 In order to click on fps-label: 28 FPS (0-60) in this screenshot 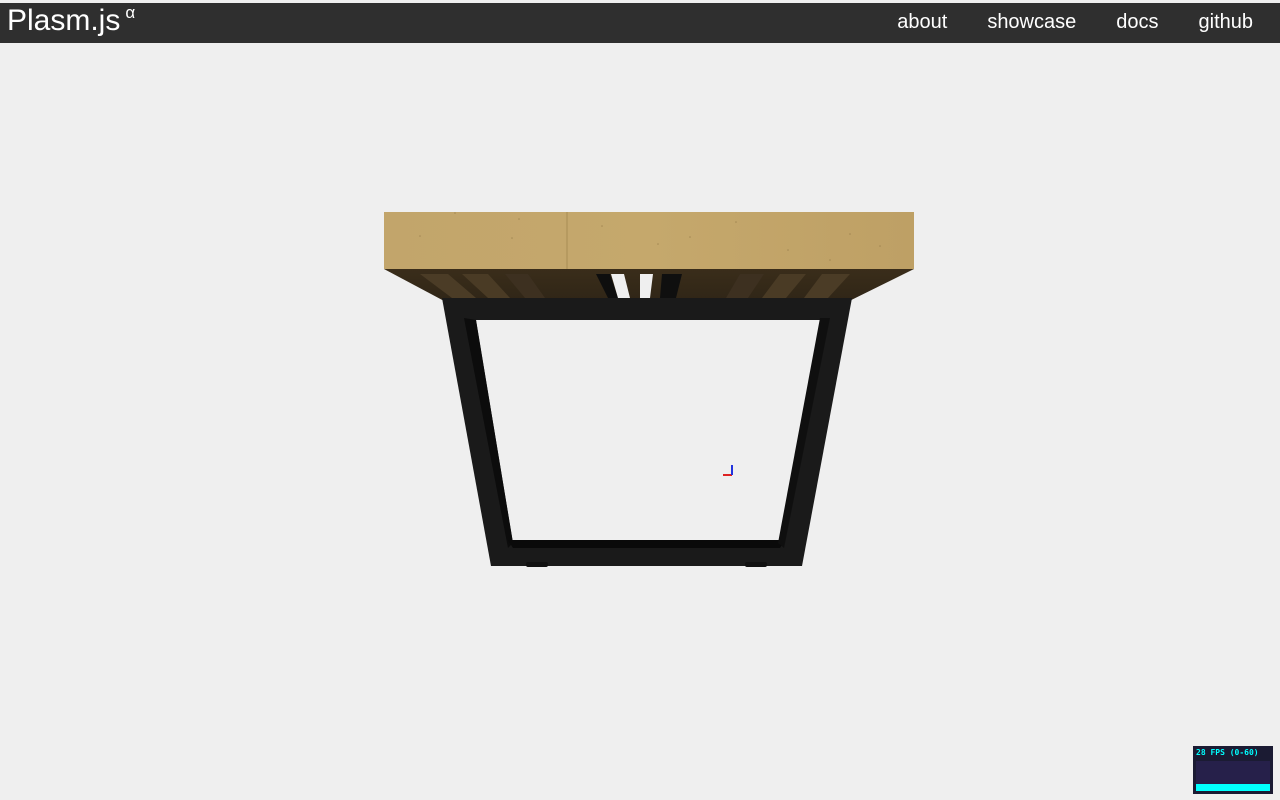, I will do `click(1227, 752)`.